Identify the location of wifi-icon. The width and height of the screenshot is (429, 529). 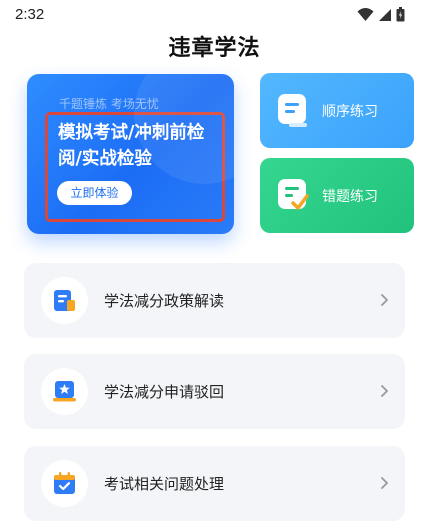
(365, 14).